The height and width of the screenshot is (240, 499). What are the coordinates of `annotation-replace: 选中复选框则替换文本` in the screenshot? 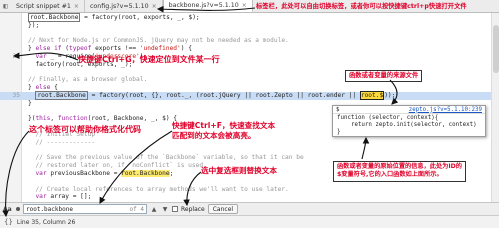 It's located at (239, 170).